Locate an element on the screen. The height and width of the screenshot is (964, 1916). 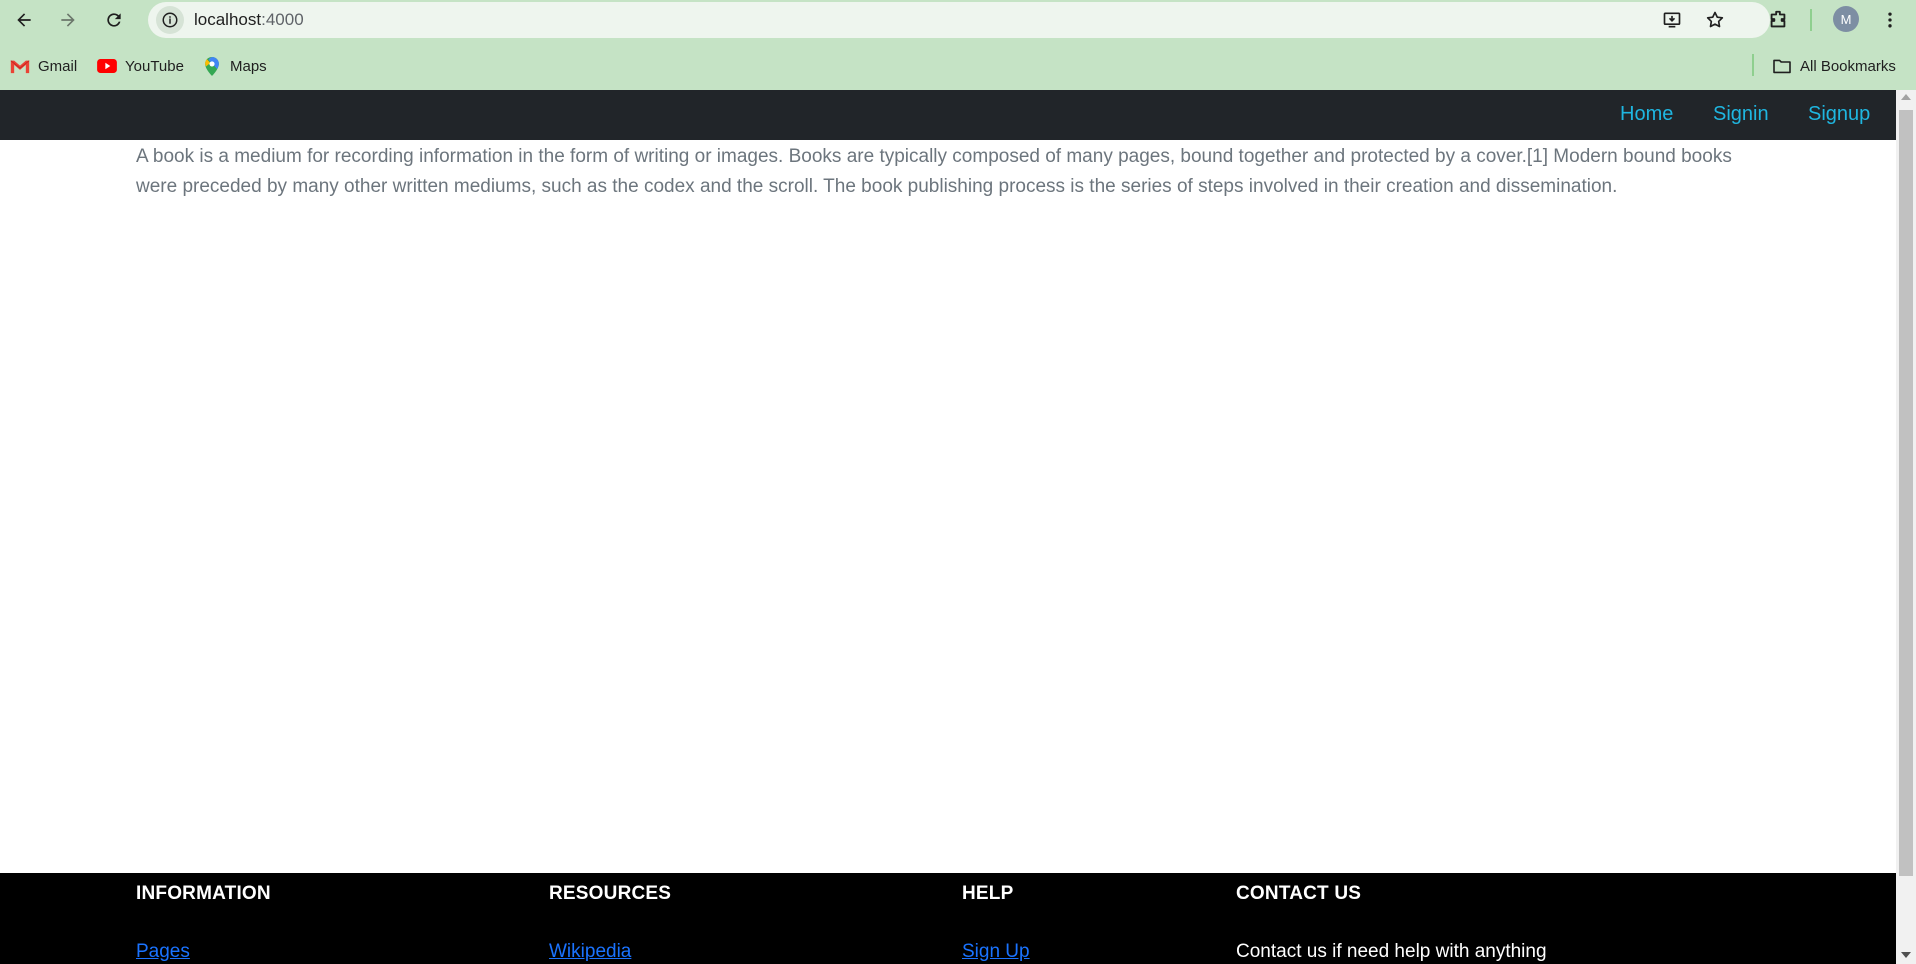
bookmark-label: Gmail is located at coordinates (58, 66).